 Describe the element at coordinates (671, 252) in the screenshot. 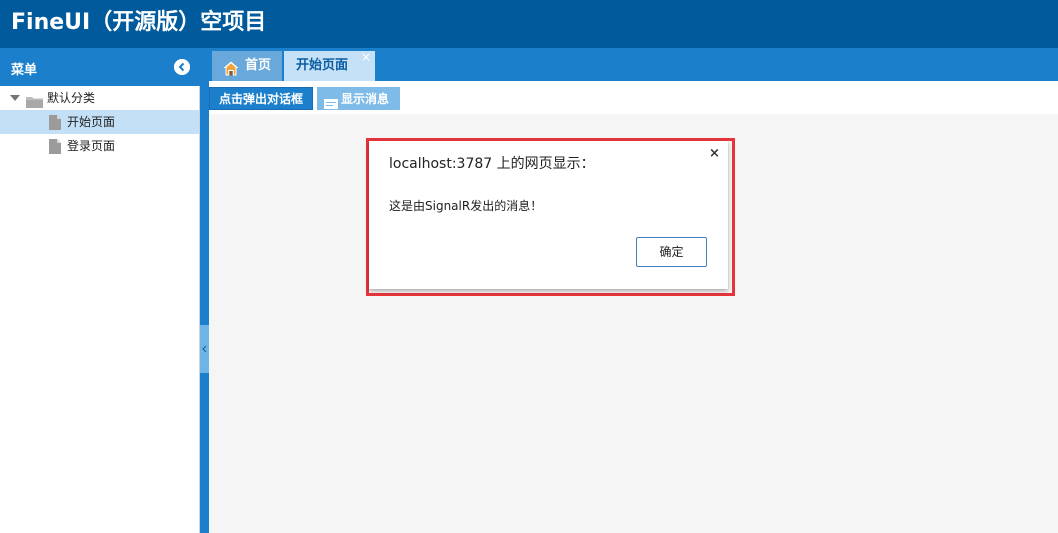

I see `dialog-ok-button: 确定` at that location.